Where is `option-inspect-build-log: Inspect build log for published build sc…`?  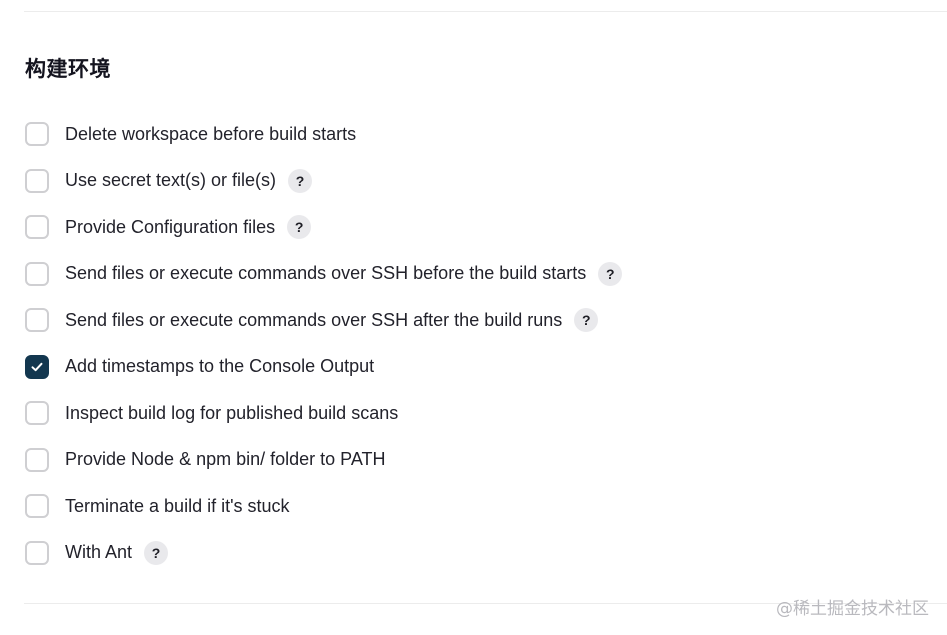
option-inspect-build-log: Inspect build log for published build sc… is located at coordinates (323, 413).